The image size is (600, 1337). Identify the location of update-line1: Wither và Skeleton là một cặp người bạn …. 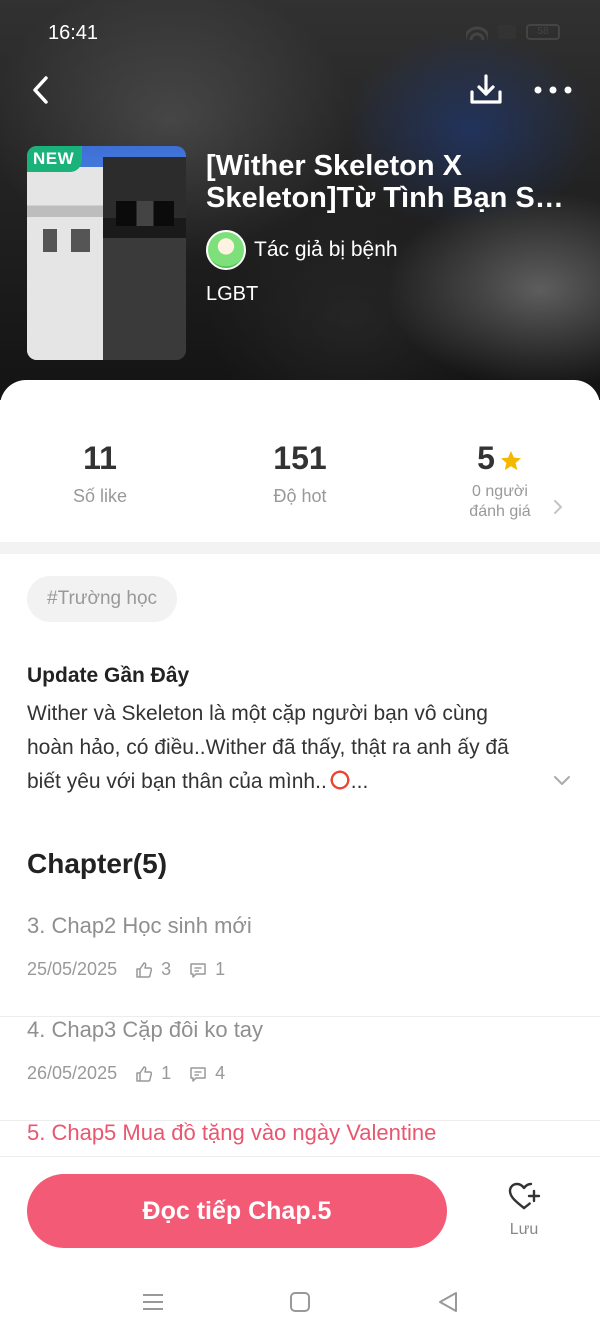
(257, 713).